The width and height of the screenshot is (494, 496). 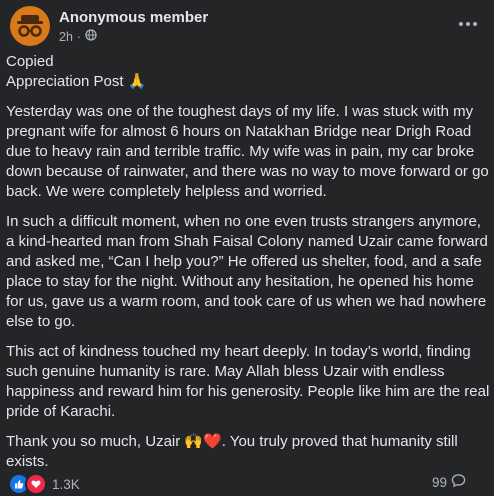 I want to click on reactions-summary: 1.3K, so click(x=44, y=484).